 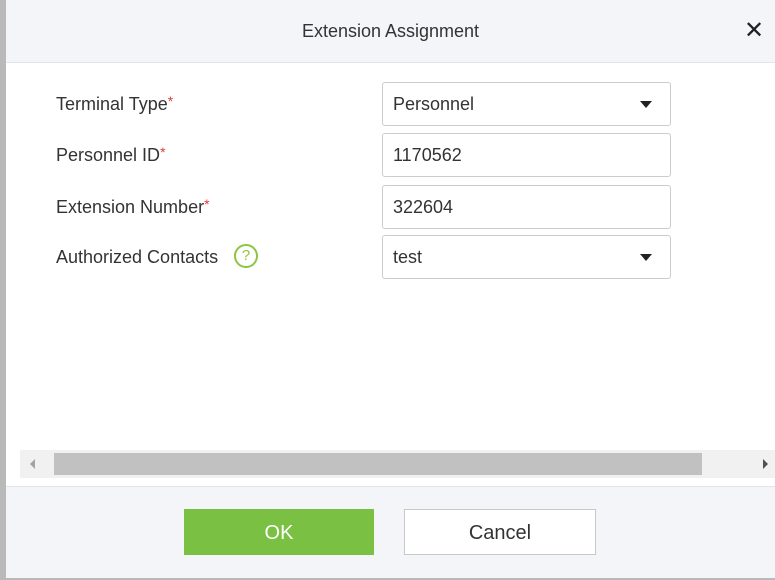 What do you see at coordinates (765, 464) in the screenshot?
I see `scroll-right-icon` at bounding box center [765, 464].